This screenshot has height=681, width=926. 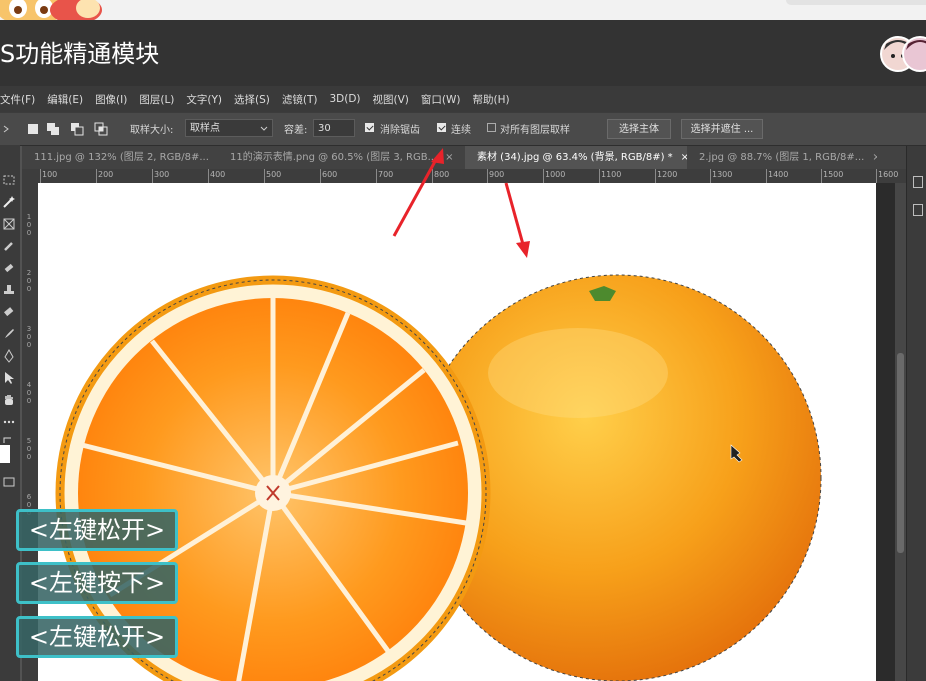 I want to click on magic-wand-icon, so click(x=9, y=202).